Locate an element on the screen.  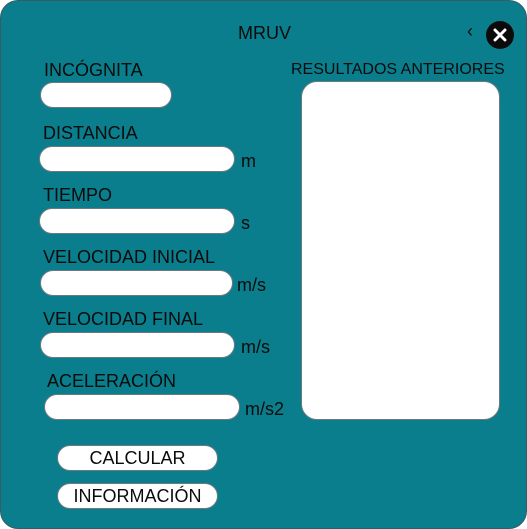
tiempo-input is located at coordinates (137, 221).